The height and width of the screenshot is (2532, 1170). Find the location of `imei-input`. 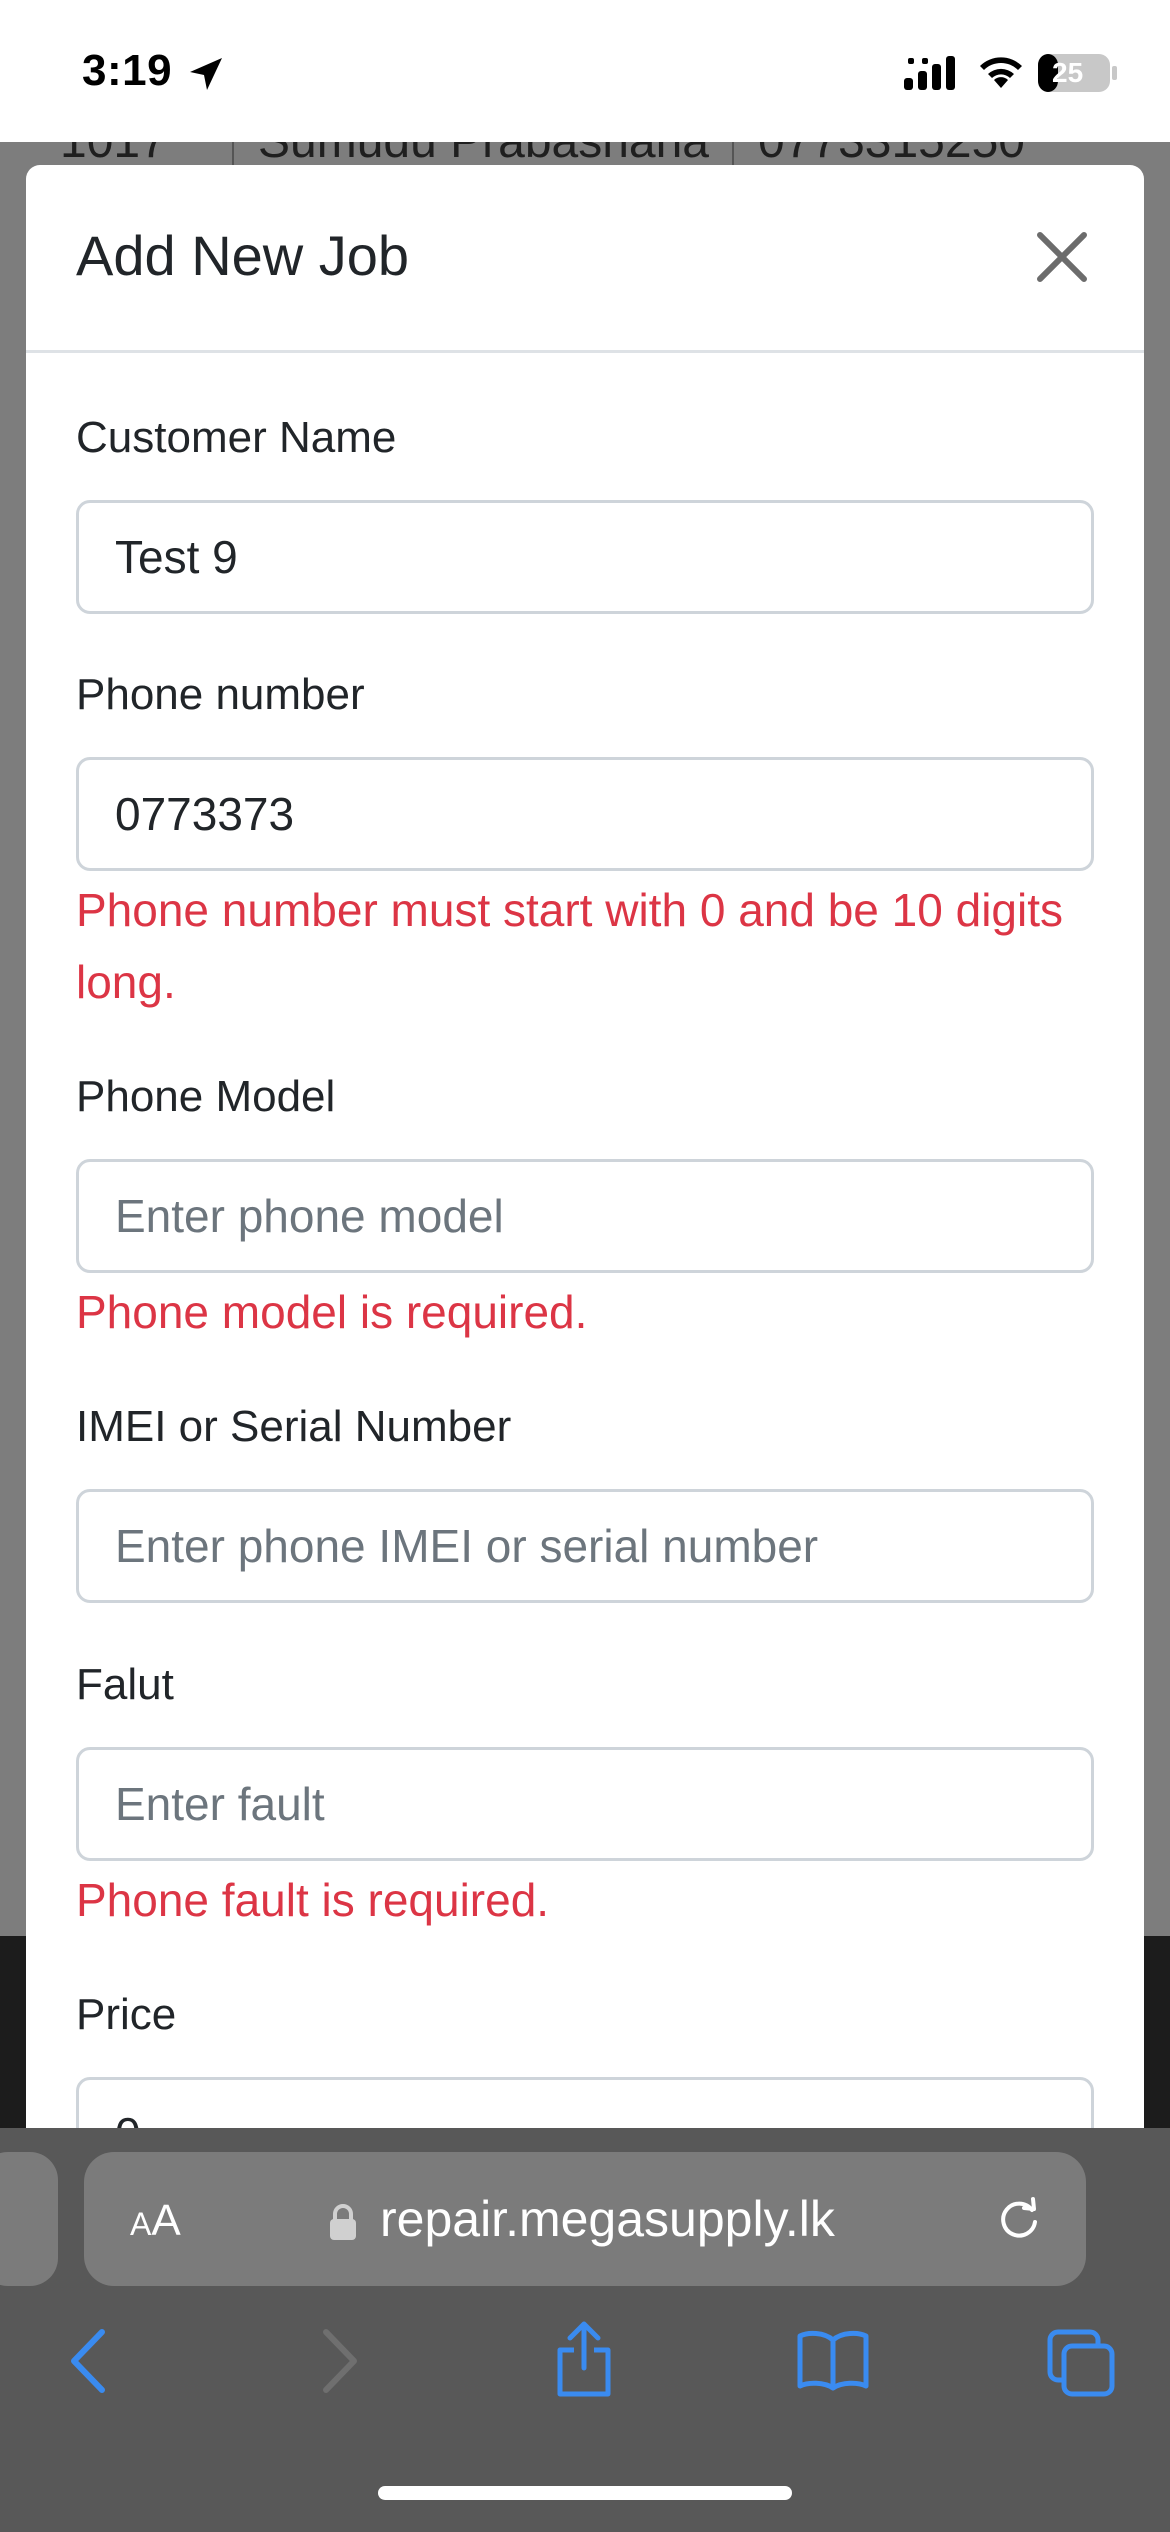

imei-input is located at coordinates (585, 1546).